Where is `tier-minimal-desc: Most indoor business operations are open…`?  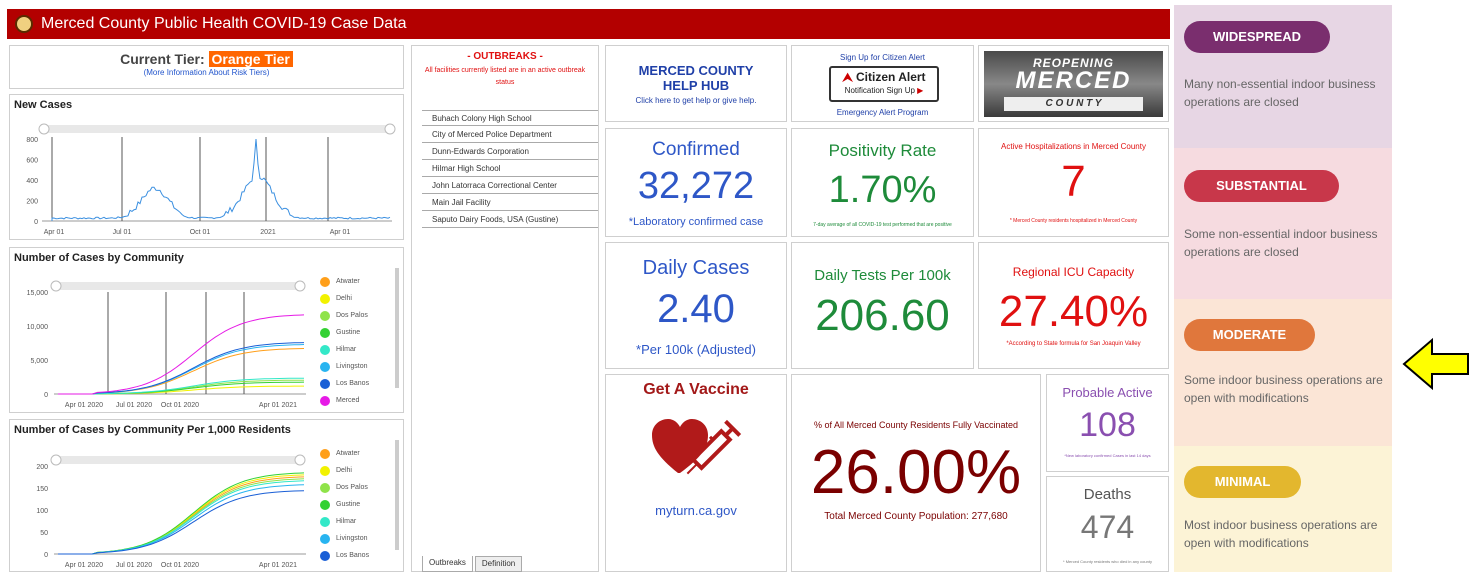
tier-minimal-desc: Most indoor business operations are open… is located at coordinates (1281, 534).